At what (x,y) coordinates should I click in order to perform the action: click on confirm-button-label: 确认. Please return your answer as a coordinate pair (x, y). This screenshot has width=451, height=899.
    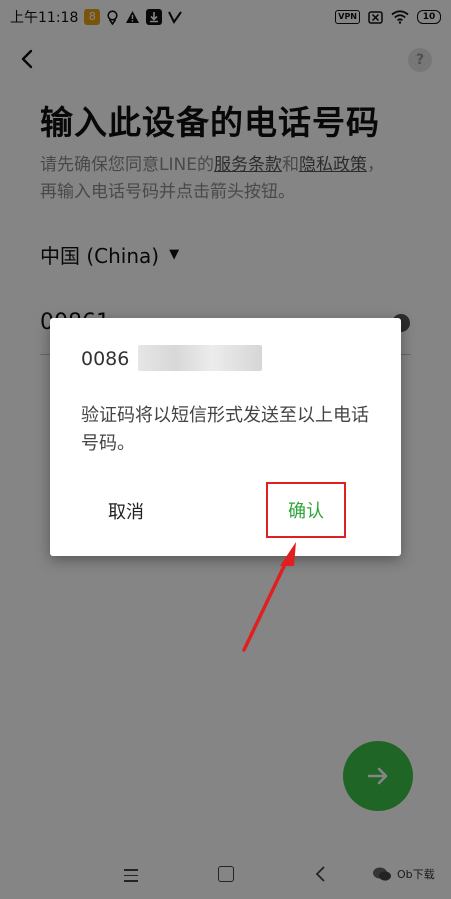
    Looking at the image, I should click on (306, 511).